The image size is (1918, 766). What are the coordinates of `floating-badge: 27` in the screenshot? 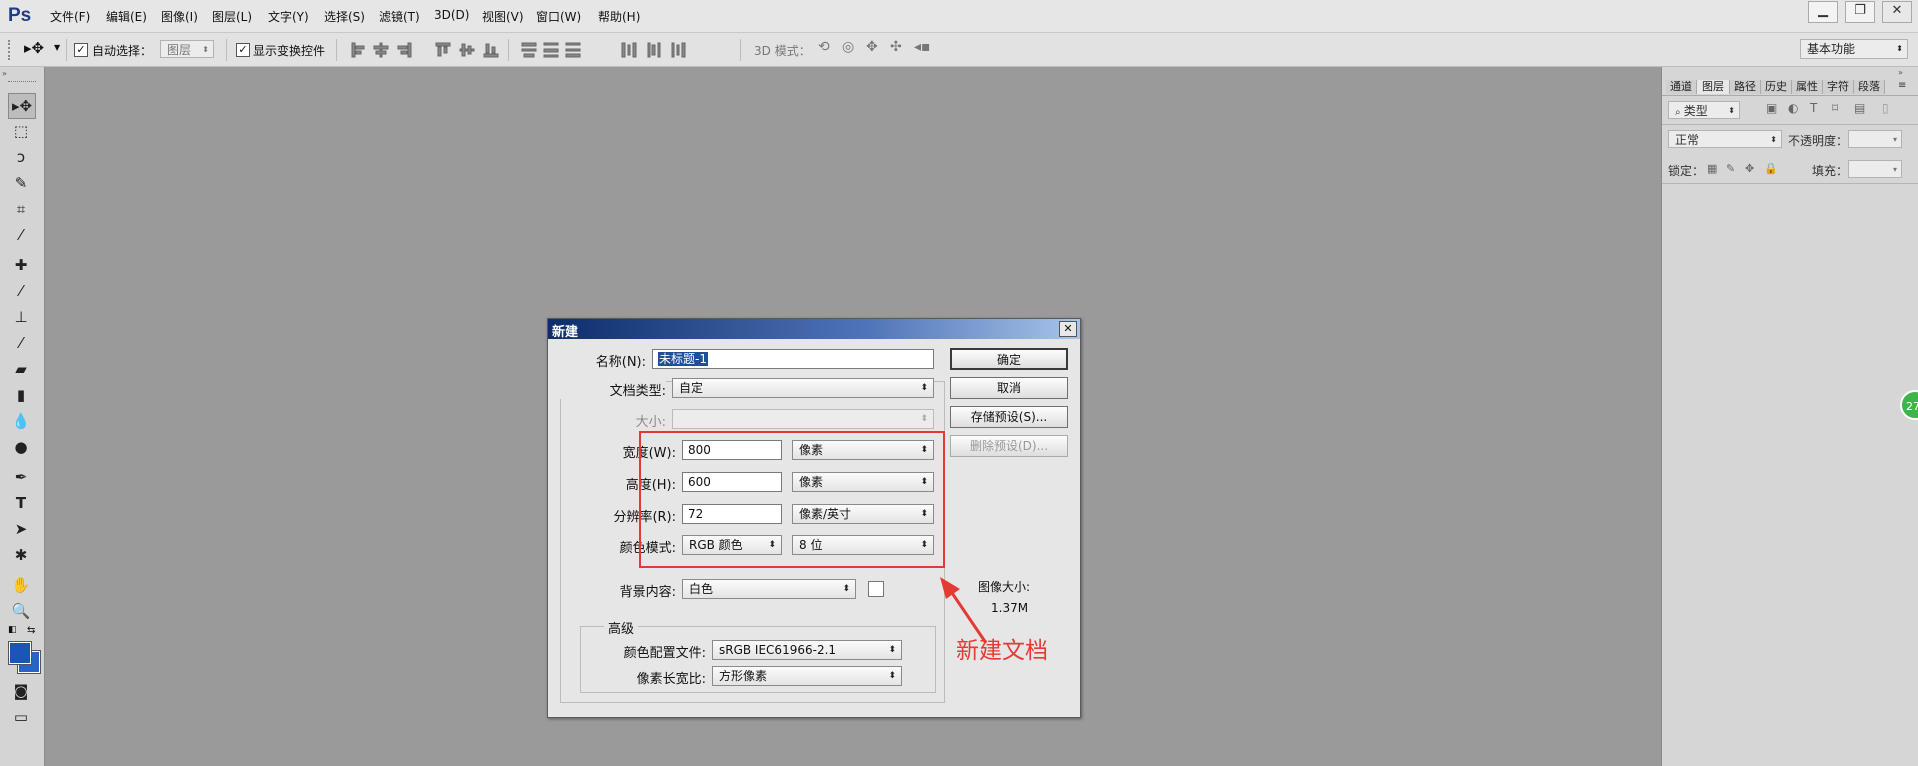 It's located at (1909, 405).